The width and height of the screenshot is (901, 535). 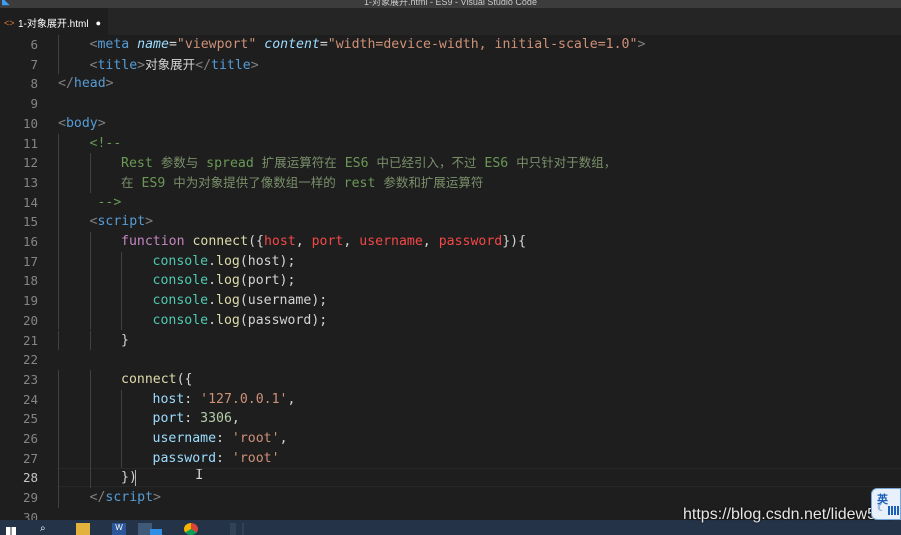 I want to click on line-number: 21, so click(x=30, y=340).